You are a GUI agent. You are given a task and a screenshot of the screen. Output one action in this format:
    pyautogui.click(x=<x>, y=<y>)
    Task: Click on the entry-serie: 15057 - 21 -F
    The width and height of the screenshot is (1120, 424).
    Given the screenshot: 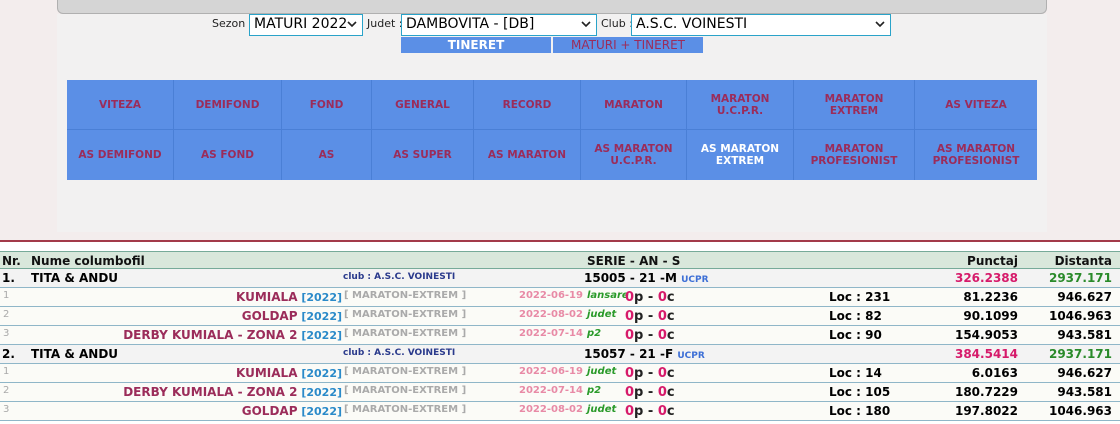 What is the action you would take?
    pyautogui.click(x=629, y=354)
    